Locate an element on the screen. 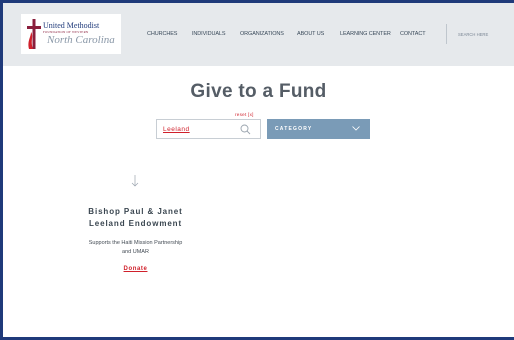 Image resolution: width=514 pixels, height=340 pixels. nav-churches: CHURCHES is located at coordinates (162, 34).